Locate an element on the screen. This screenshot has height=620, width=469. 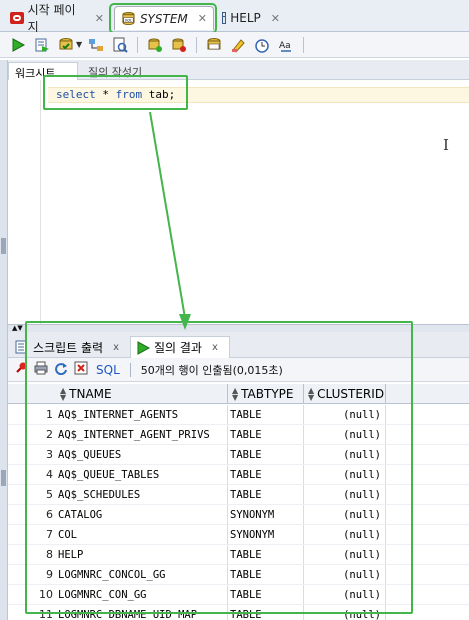
pin-button is located at coordinates (21, 369).